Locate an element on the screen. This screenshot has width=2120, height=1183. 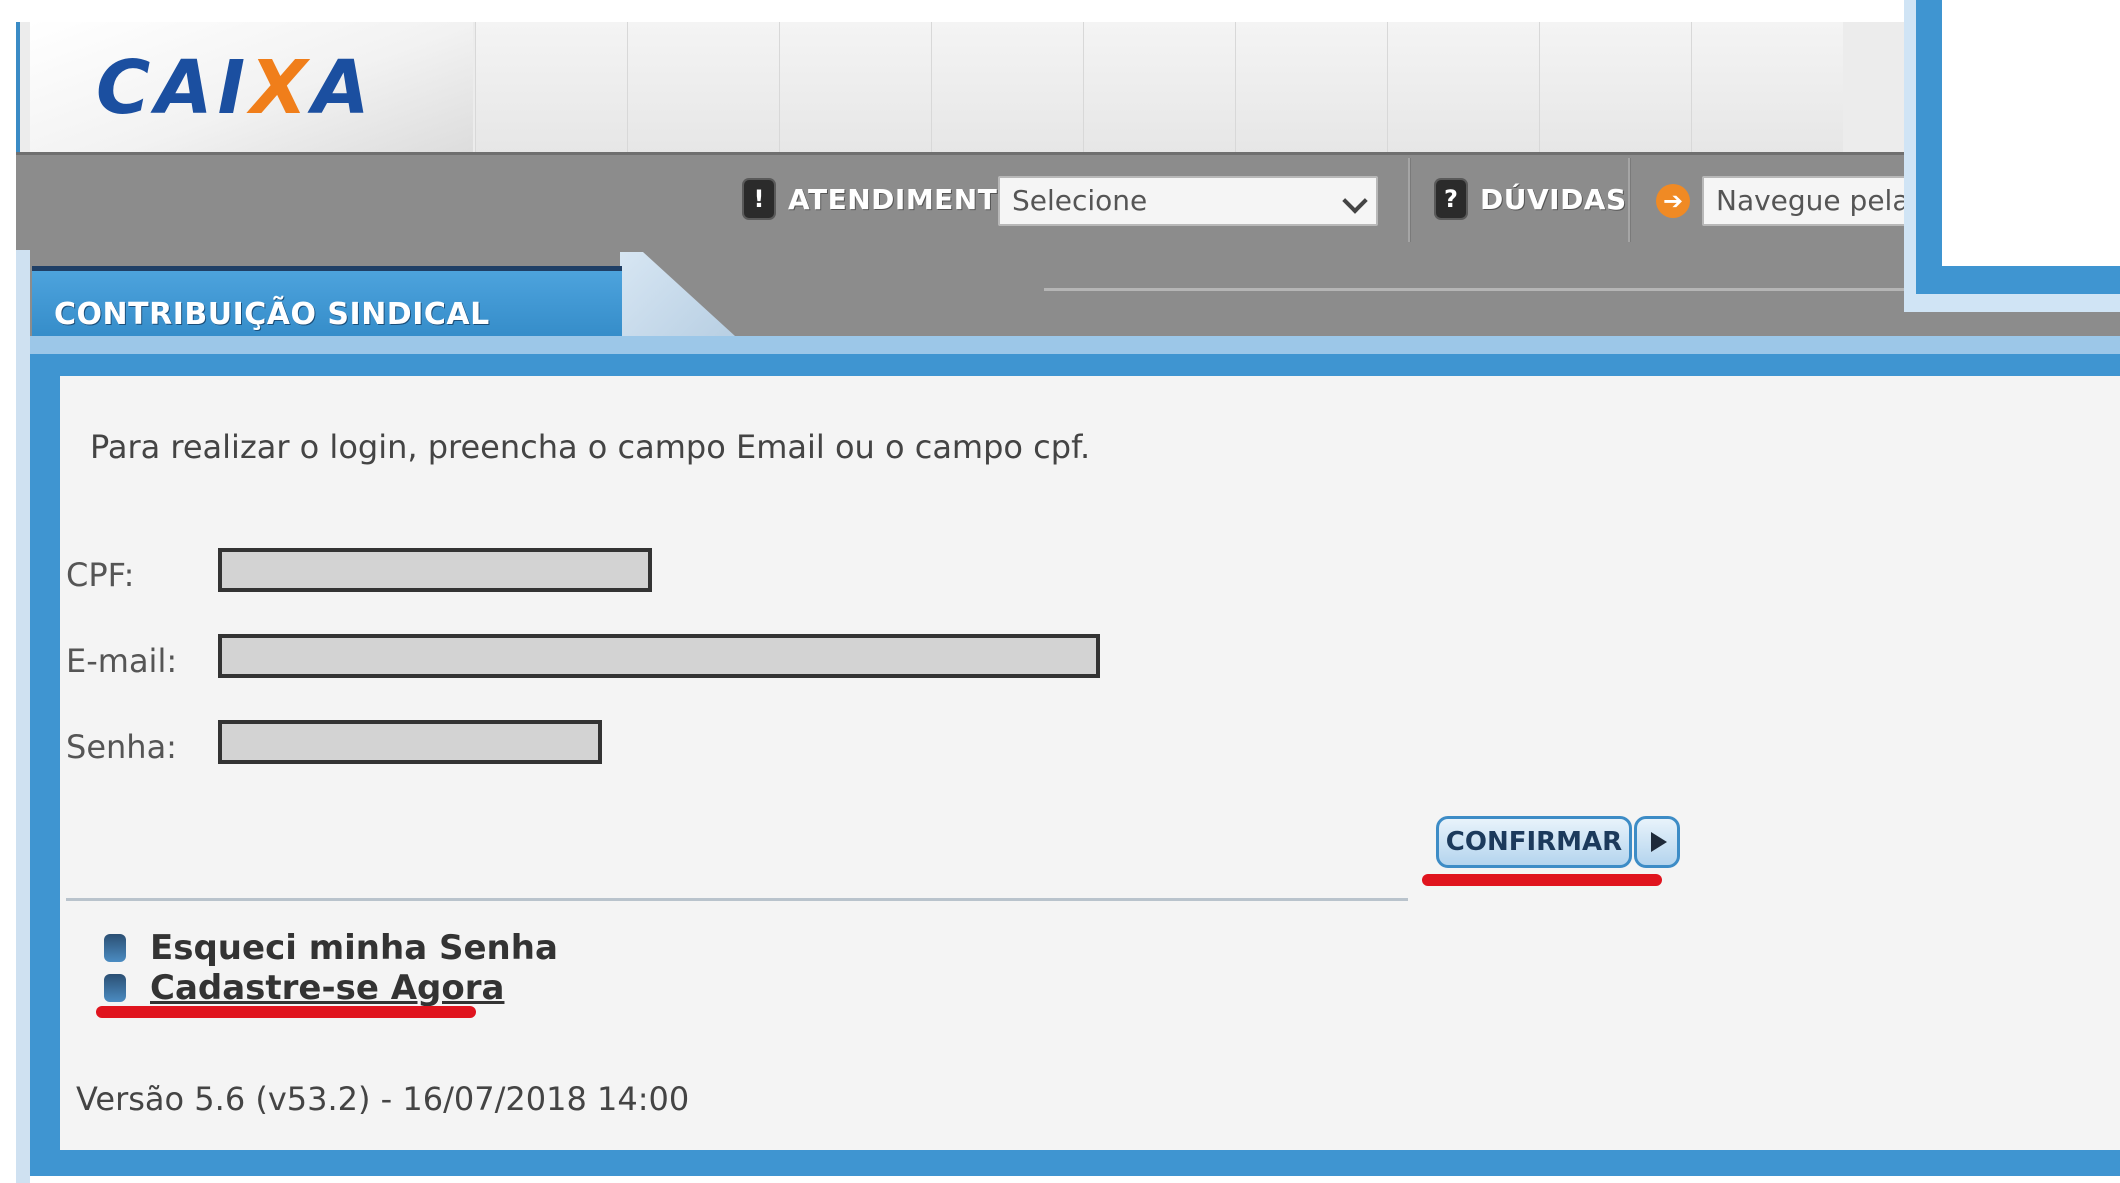
version-text: Versão 5.6 (v53.2) - 16/07/2018 14:00 is located at coordinates (383, 1099).